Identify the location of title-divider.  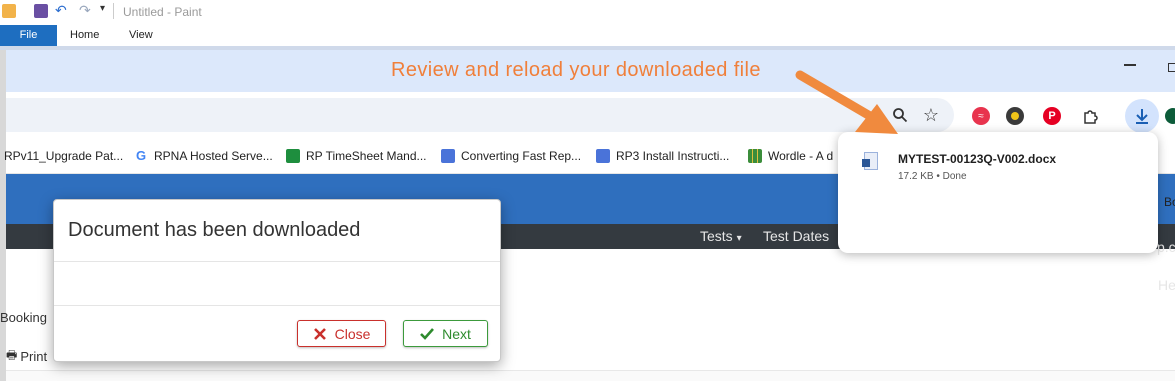
(113, 11).